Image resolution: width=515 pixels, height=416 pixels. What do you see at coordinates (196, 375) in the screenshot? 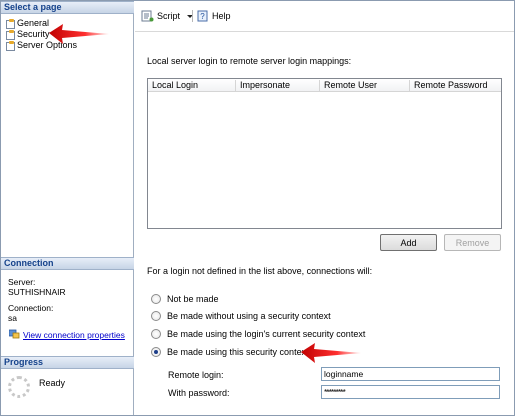
I see `remote-login-label: Remote login:` at bounding box center [196, 375].